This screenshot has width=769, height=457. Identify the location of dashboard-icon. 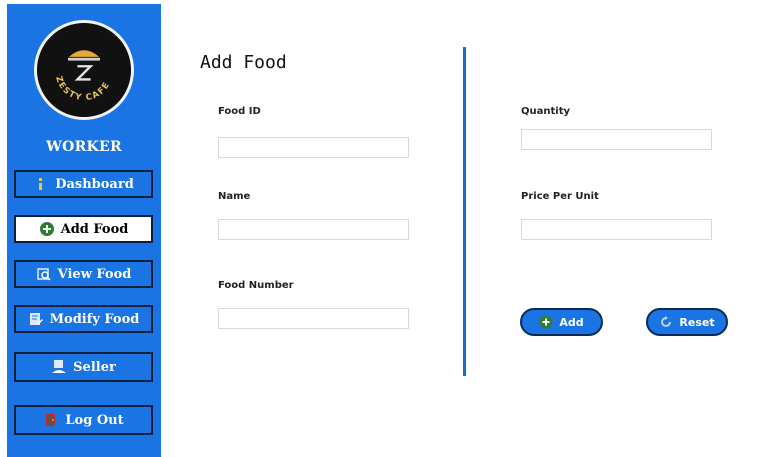
(41, 184).